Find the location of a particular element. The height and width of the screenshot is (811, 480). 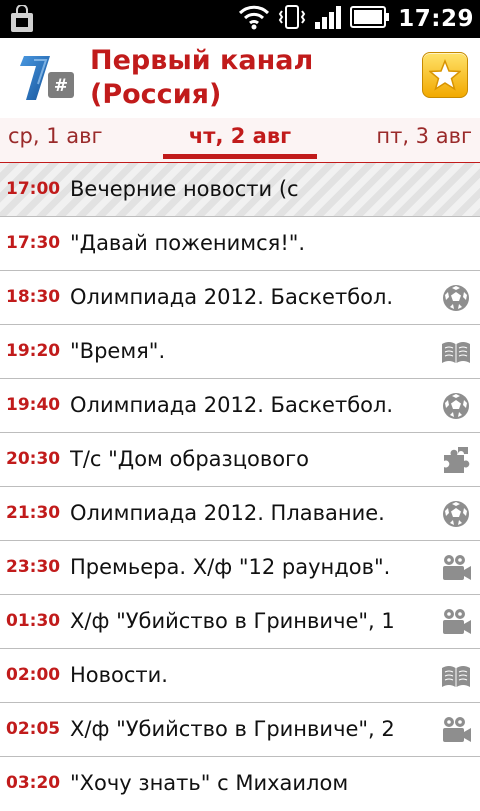

date-tabs: ср, 1 авг чт, 2 авг пт, 3 авг is located at coordinates (240, 140).